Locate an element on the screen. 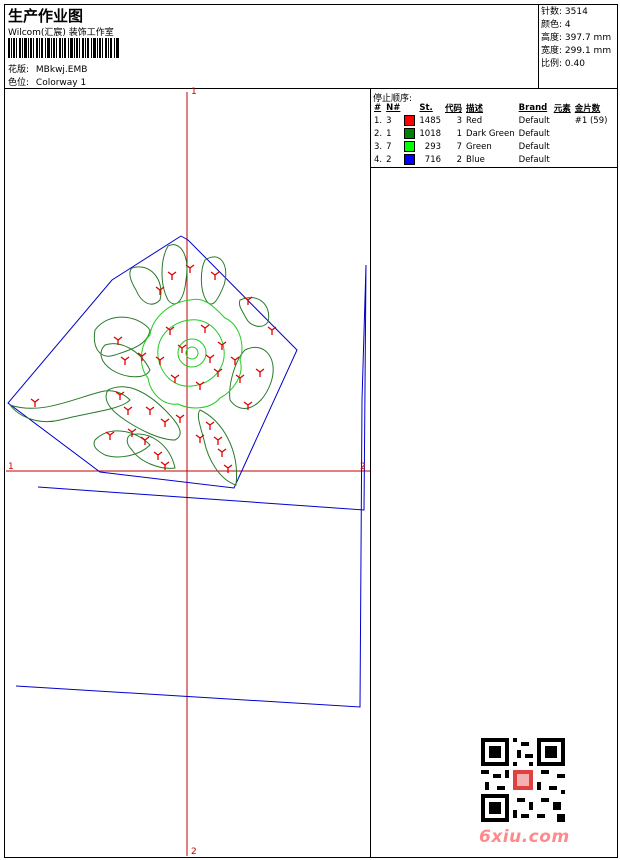 The height and width of the screenshot is (860, 620). middle-ring is located at coordinates (191, 353).